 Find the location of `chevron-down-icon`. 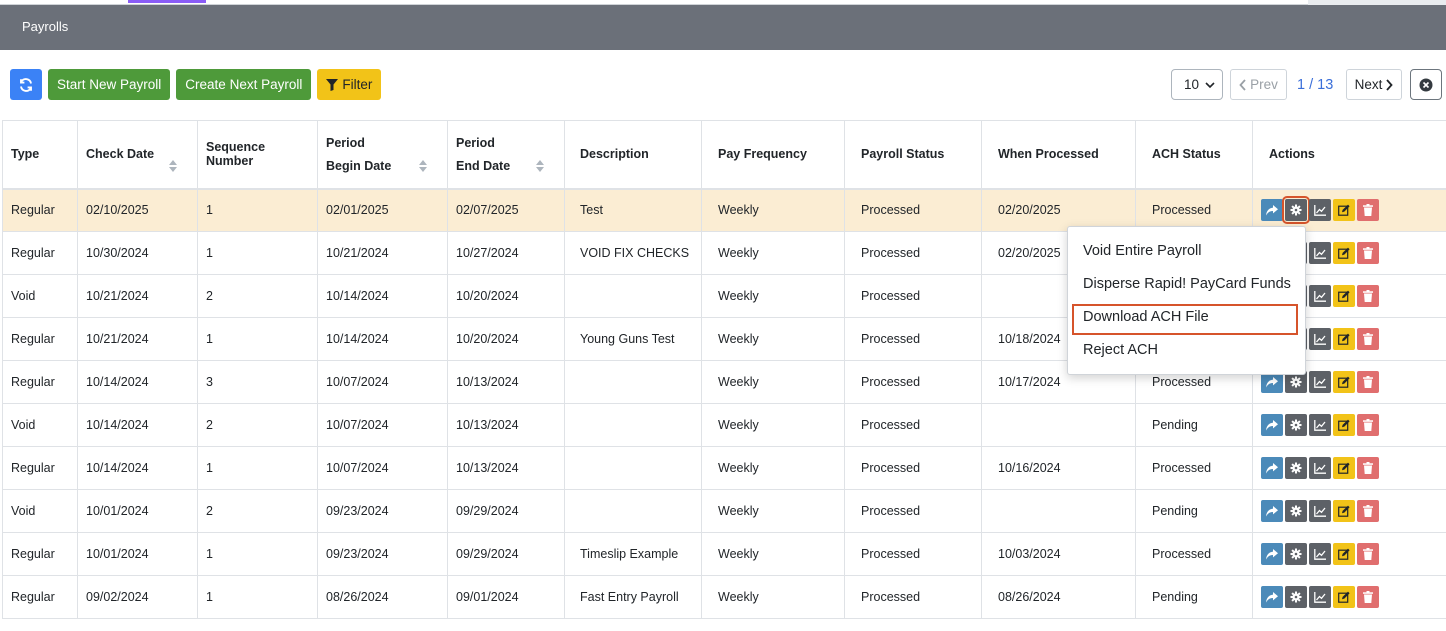

chevron-down-icon is located at coordinates (1210, 85).